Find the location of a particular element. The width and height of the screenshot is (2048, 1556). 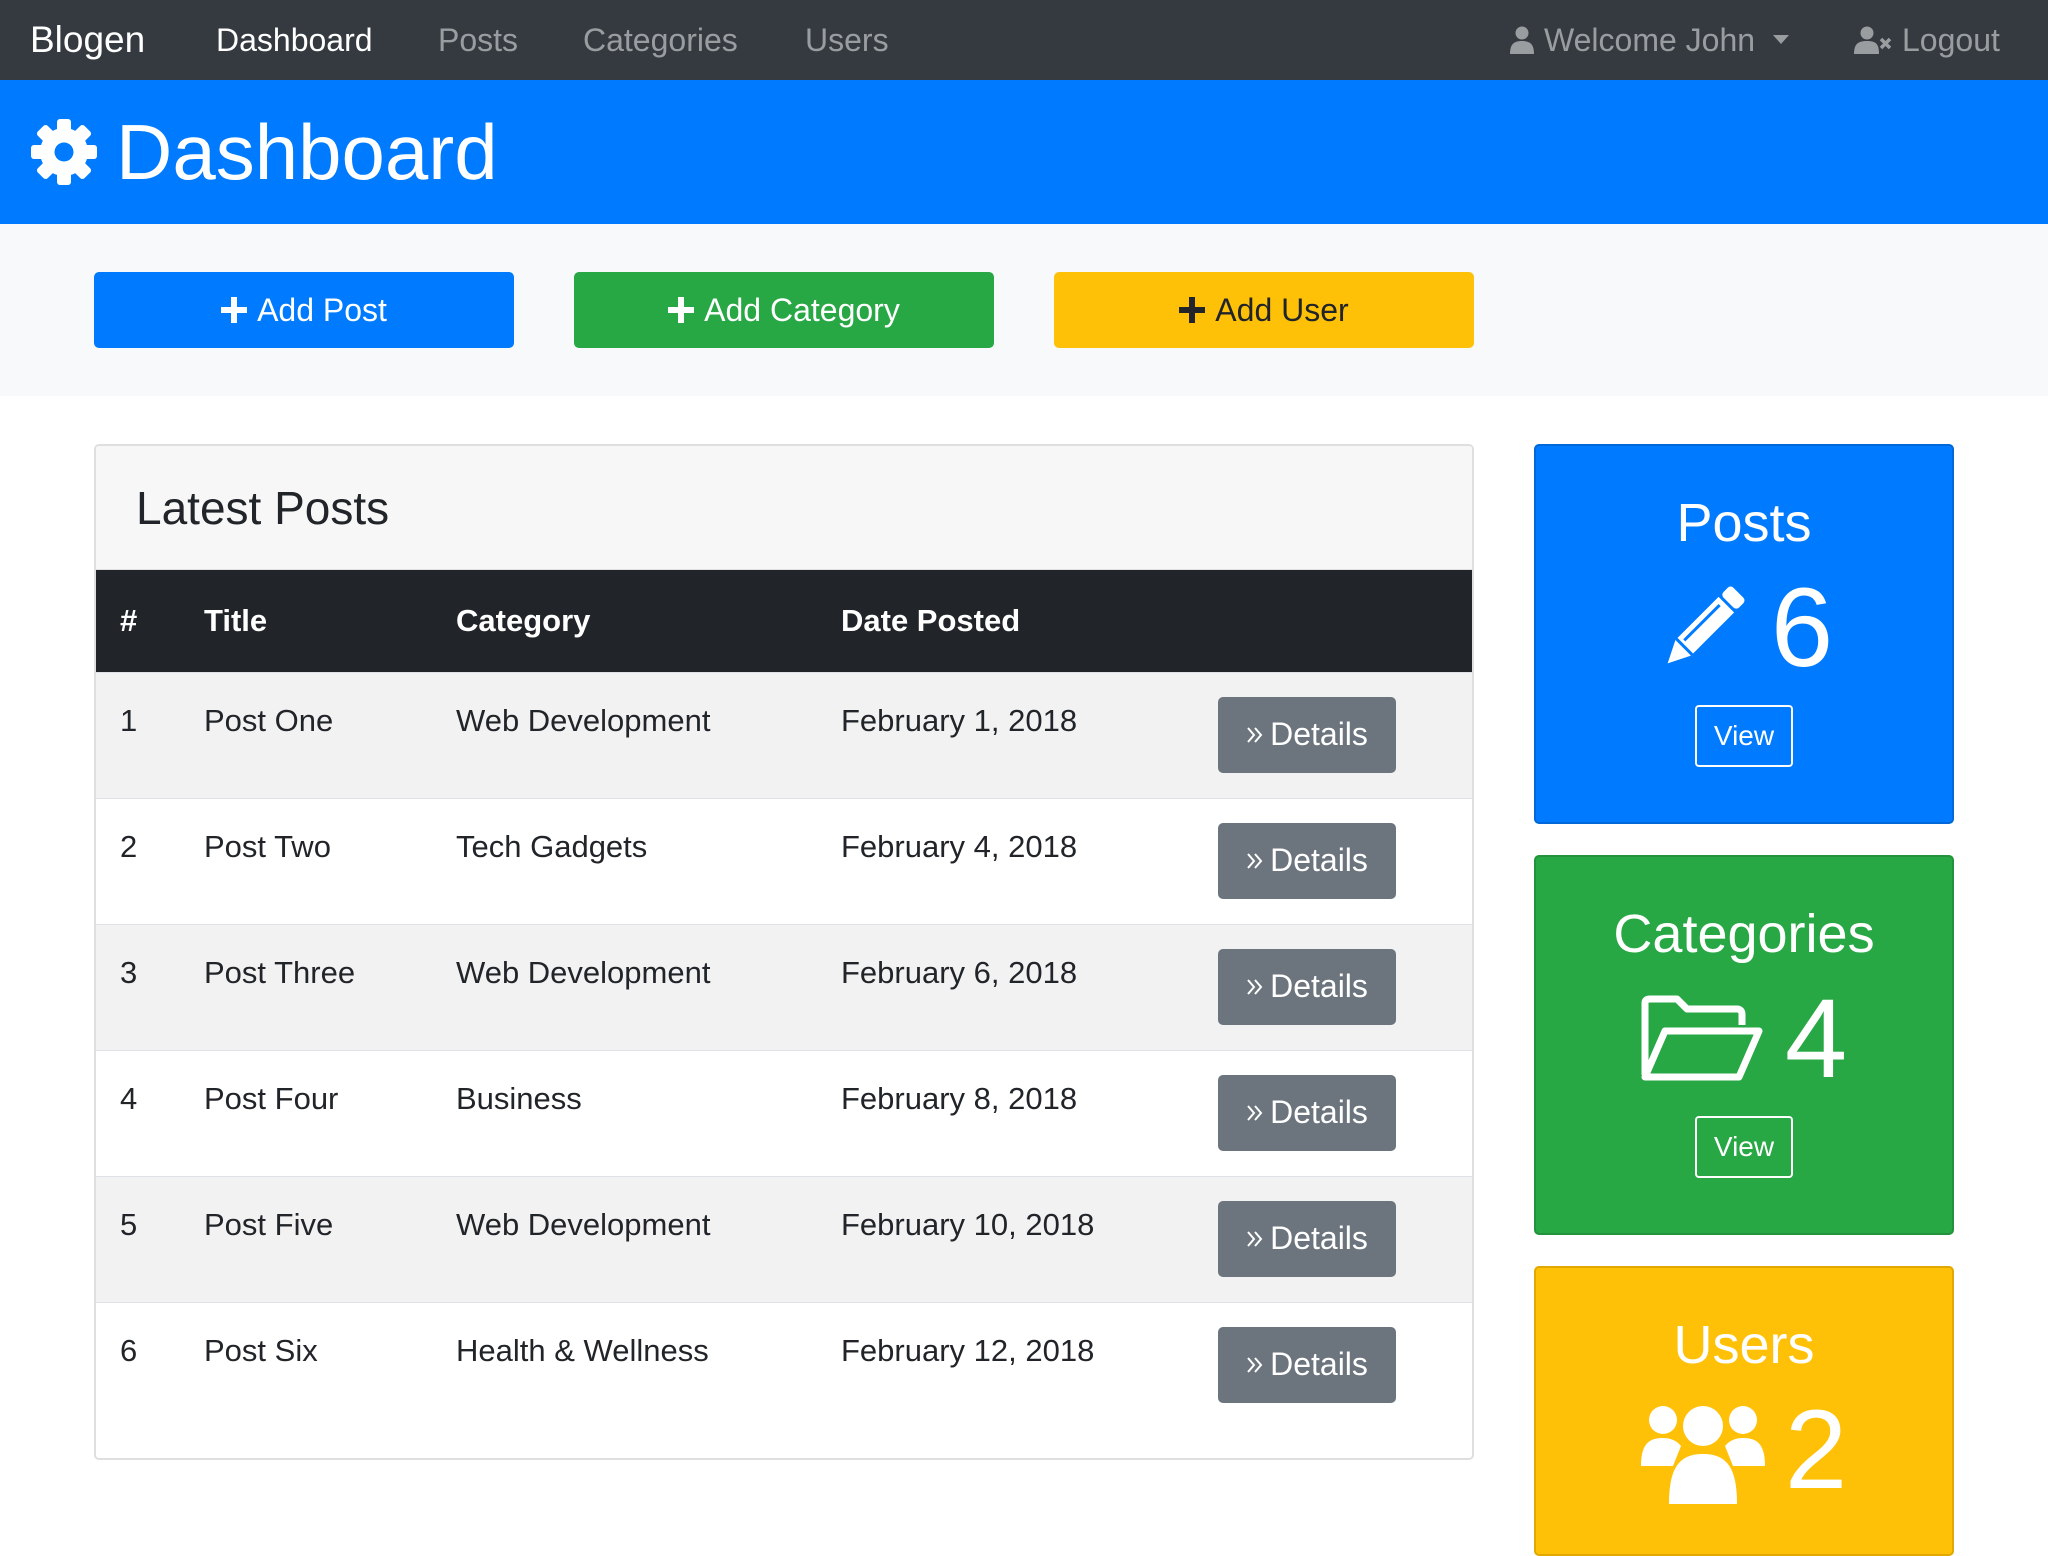

posts-stat-row: 6 is located at coordinates (1744, 628).